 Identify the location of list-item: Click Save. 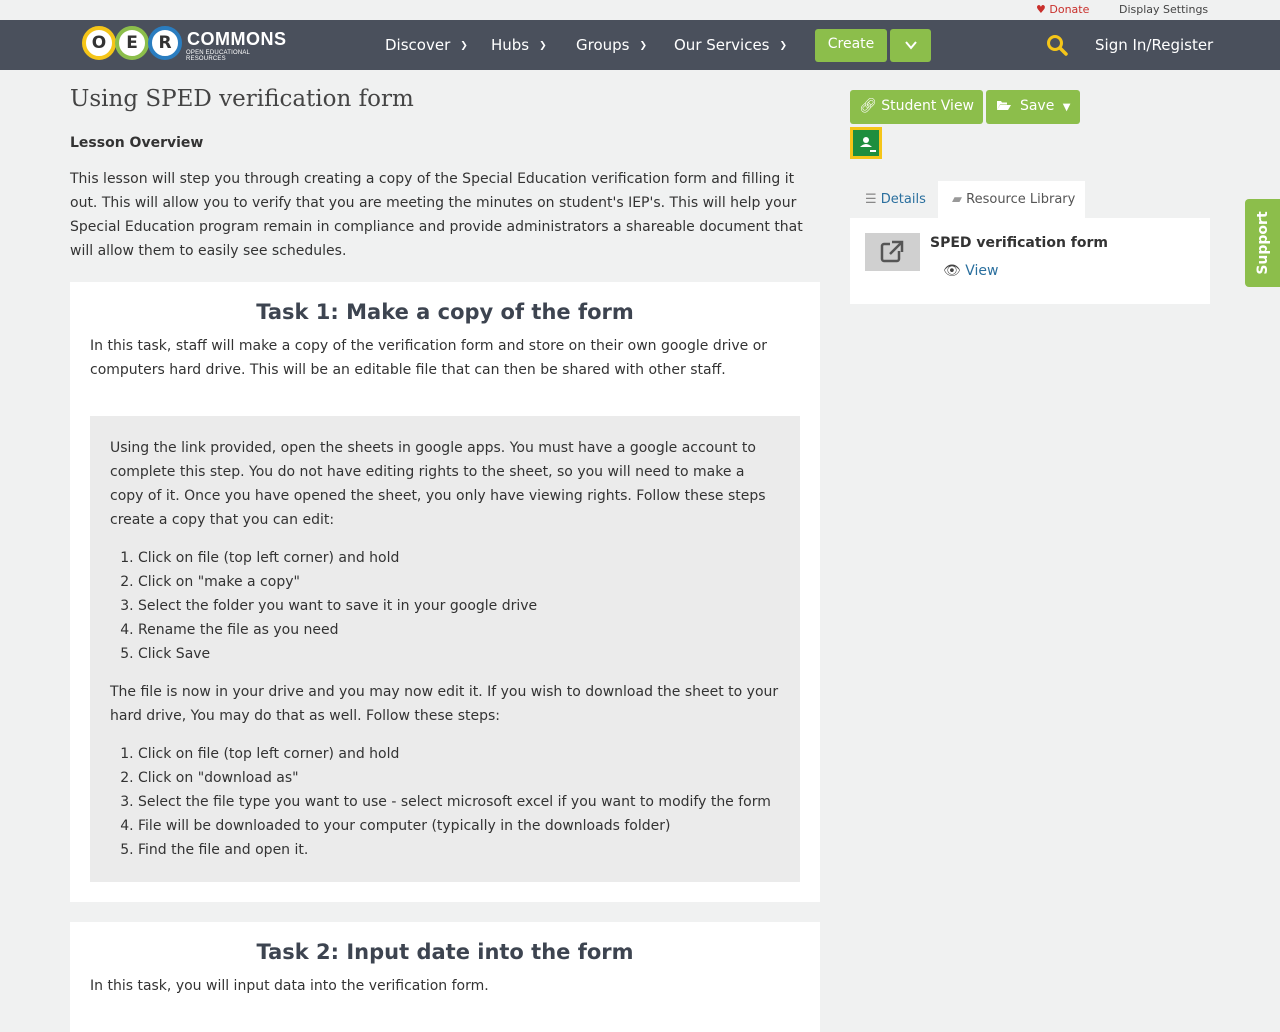
(459, 654).